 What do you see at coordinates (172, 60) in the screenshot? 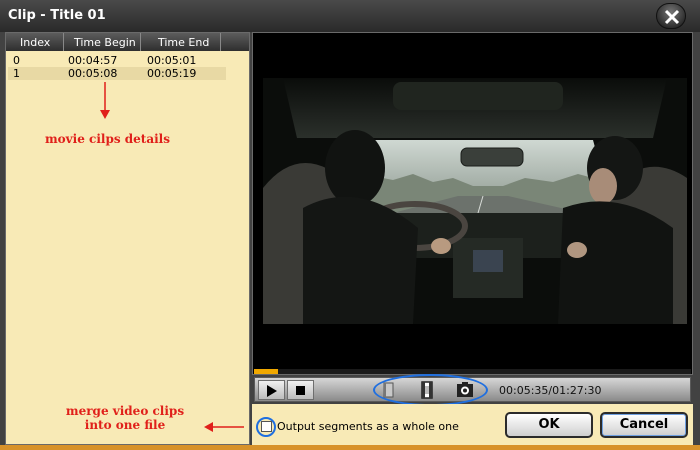
I see `row-time-end: 00:05:01` at bounding box center [172, 60].